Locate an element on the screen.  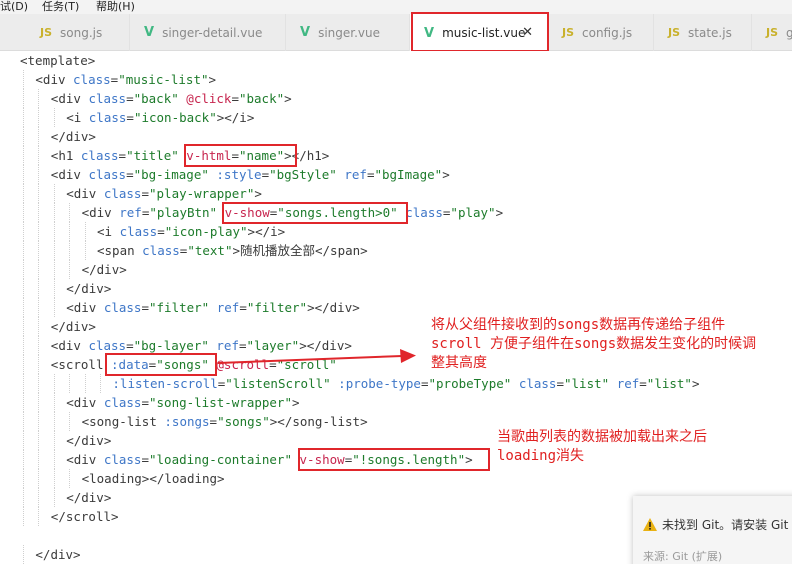
code-line: <i class="icon-play"></i> is located at coordinates (191, 231).